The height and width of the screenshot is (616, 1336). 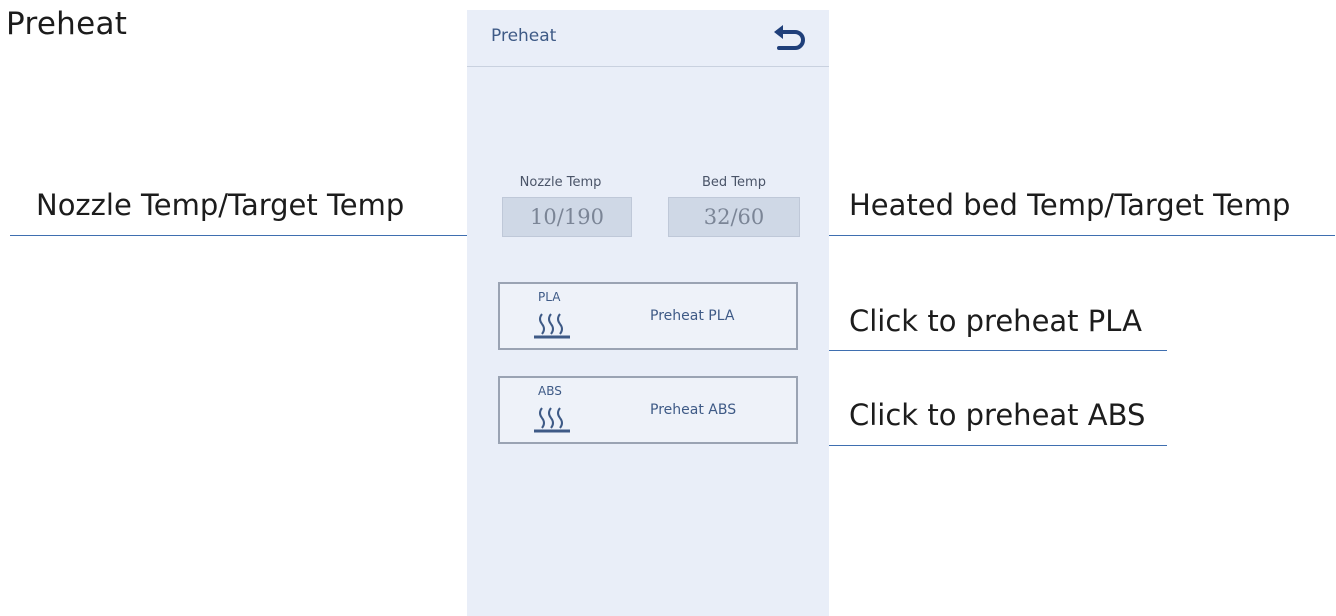 I want to click on leader-line-pla, so click(x=983, y=350).